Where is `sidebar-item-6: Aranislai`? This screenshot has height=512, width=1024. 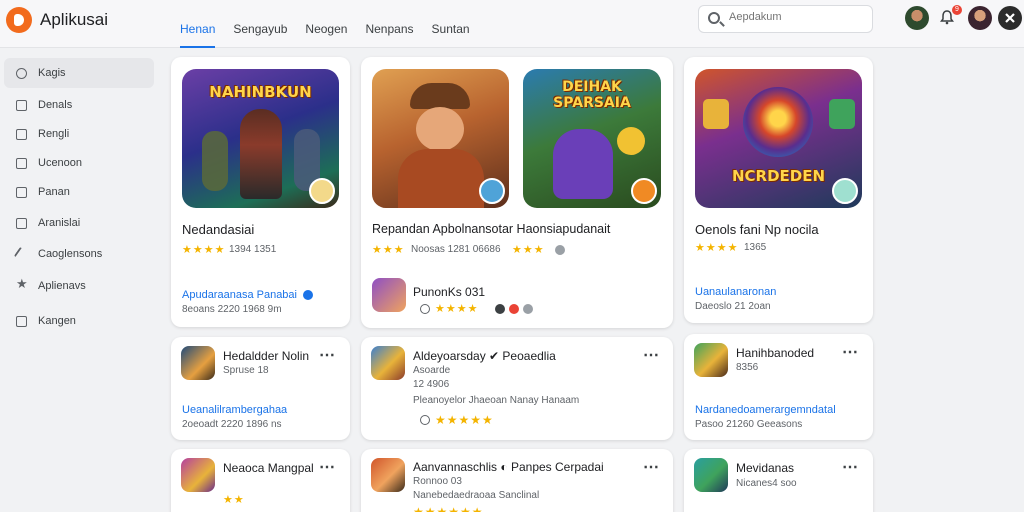 sidebar-item-6: Aranislai is located at coordinates (79, 223).